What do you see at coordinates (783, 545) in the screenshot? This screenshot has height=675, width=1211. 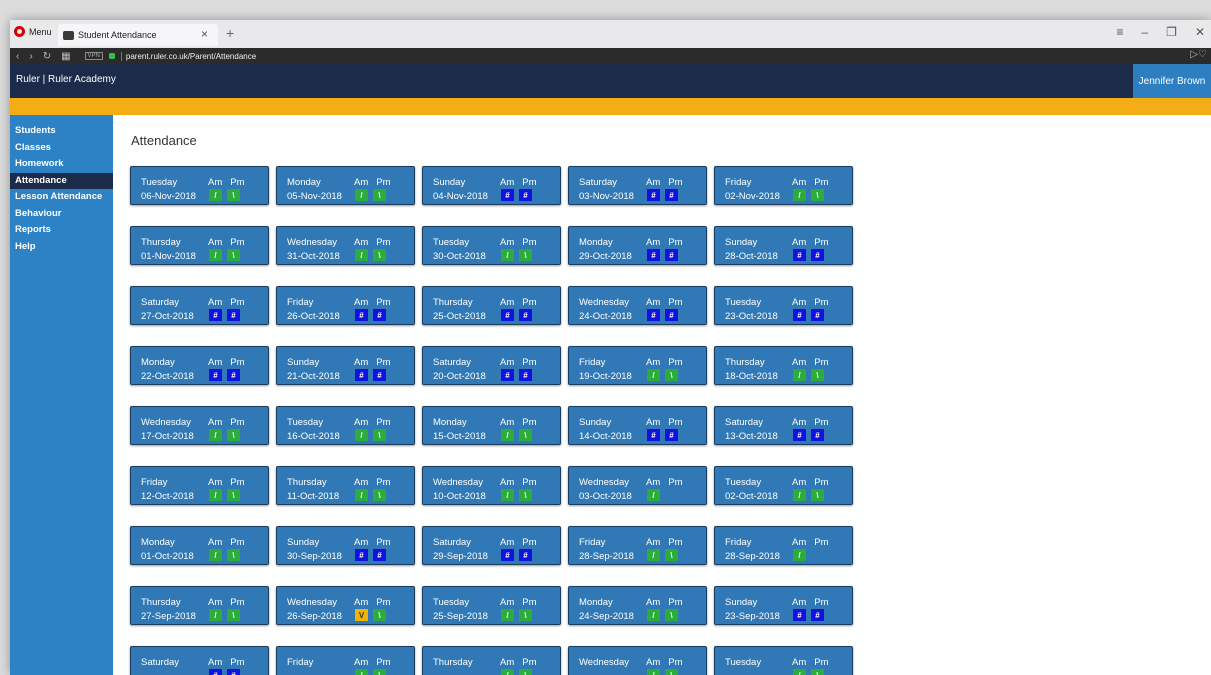 I see `attendance-card: Friday 28-Sep-2018 Am Pm /` at bounding box center [783, 545].